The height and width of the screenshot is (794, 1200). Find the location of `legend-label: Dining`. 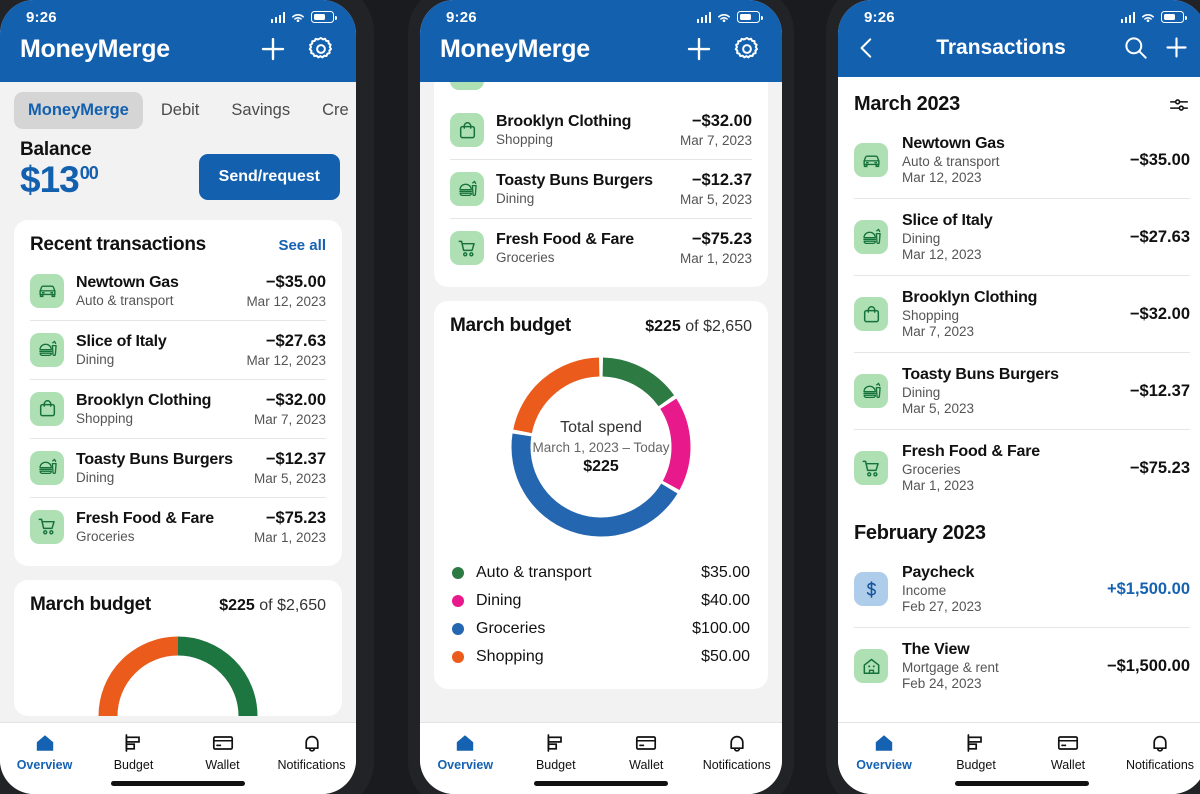

legend-label: Dining is located at coordinates (499, 600).